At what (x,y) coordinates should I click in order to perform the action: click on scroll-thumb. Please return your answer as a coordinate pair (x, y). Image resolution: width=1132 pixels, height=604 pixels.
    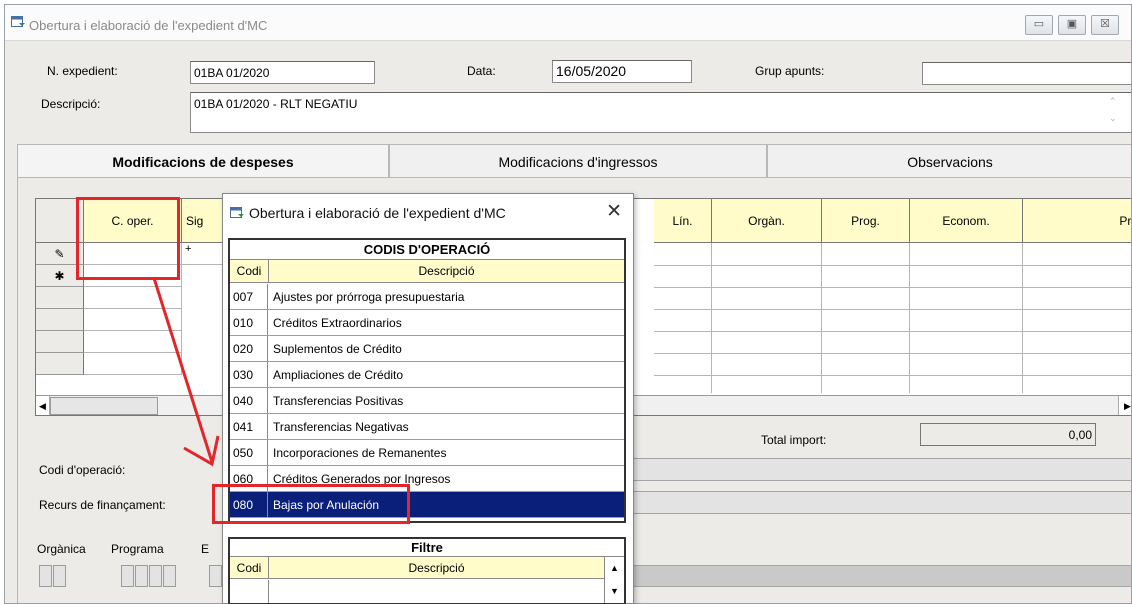
    Looking at the image, I should click on (104, 406).